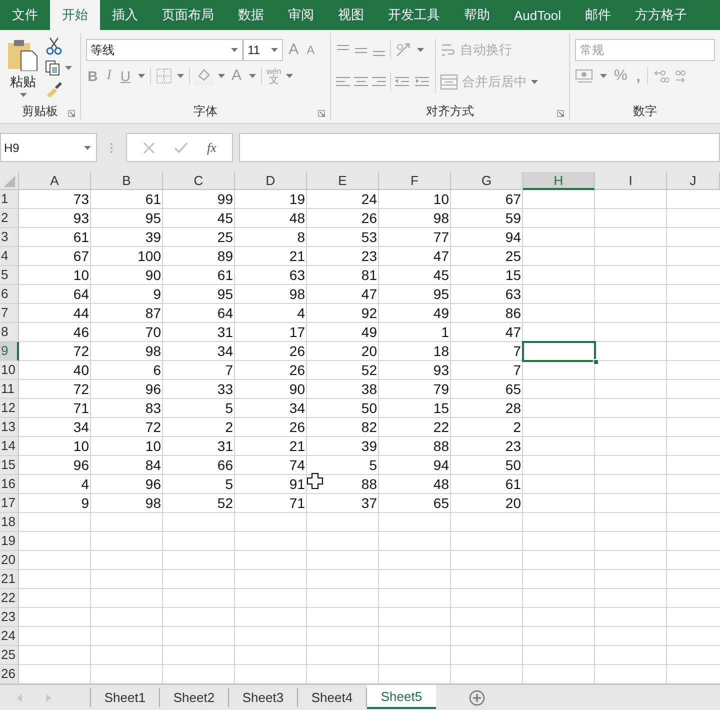 Image resolution: width=720 pixels, height=710 pixels. Describe the element at coordinates (479, 147) in the screenshot. I see `formula-input` at that location.